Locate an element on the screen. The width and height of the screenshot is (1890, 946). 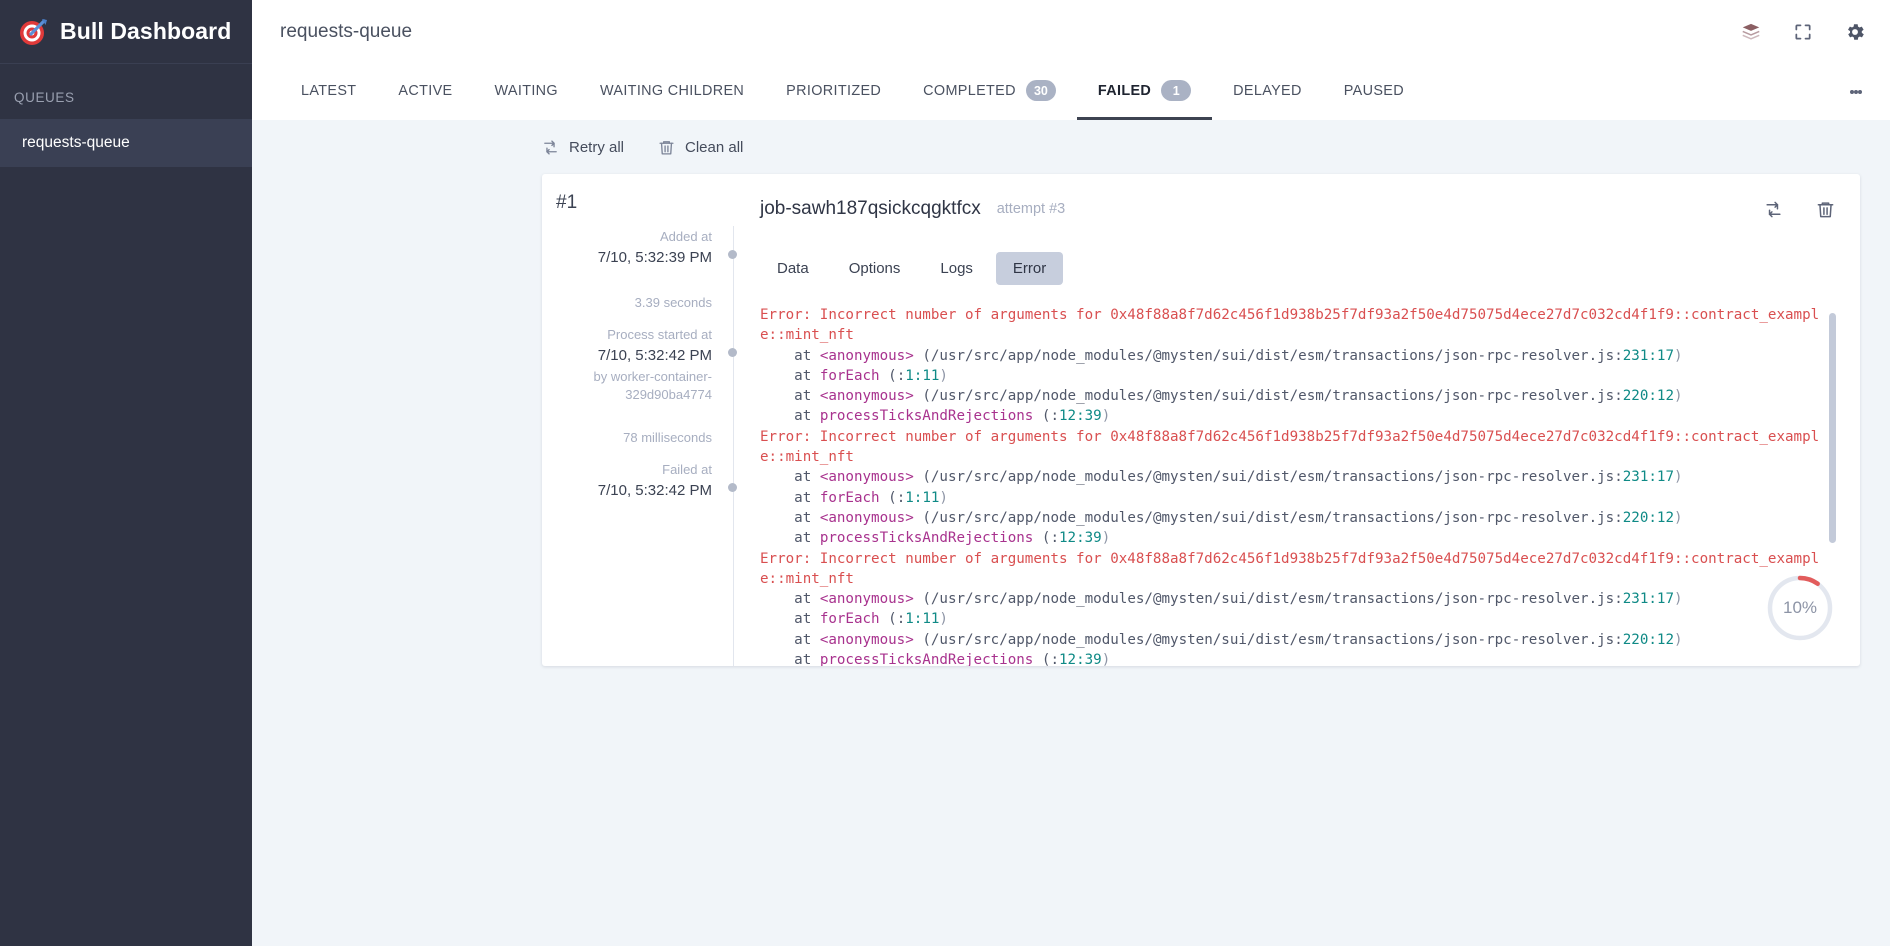
process-started-value: 7/10, 5:32:42 PM is located at coordinates (654, 356).